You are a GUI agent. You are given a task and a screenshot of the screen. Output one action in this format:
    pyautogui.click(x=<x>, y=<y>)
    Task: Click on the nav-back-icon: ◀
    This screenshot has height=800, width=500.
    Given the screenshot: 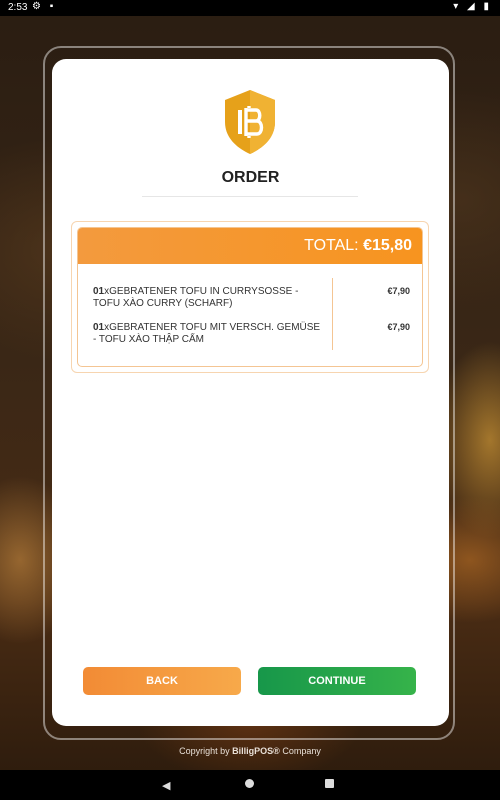 What is the action you would take?
    pyautogui.click(x=166, y=785)
    